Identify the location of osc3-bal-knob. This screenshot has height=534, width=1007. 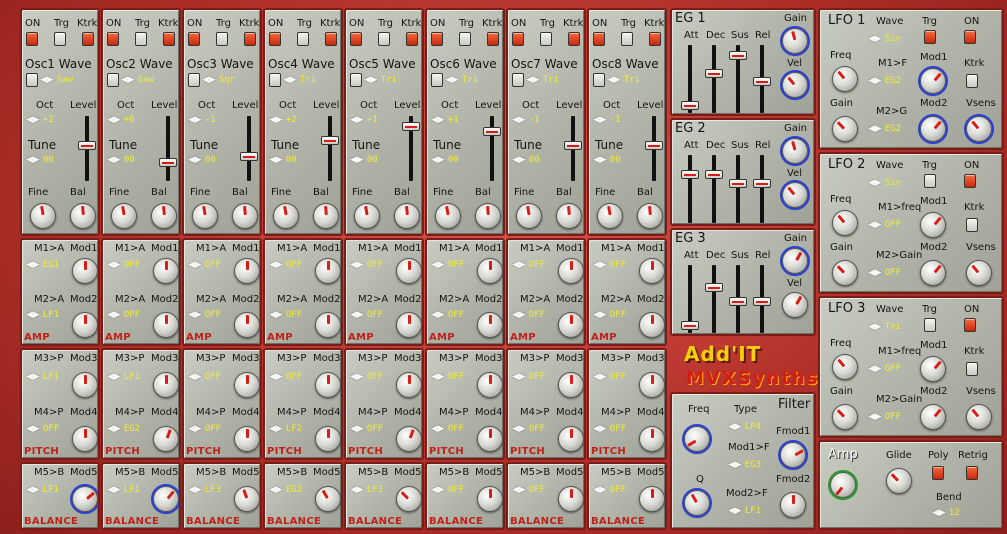
(245, 216).